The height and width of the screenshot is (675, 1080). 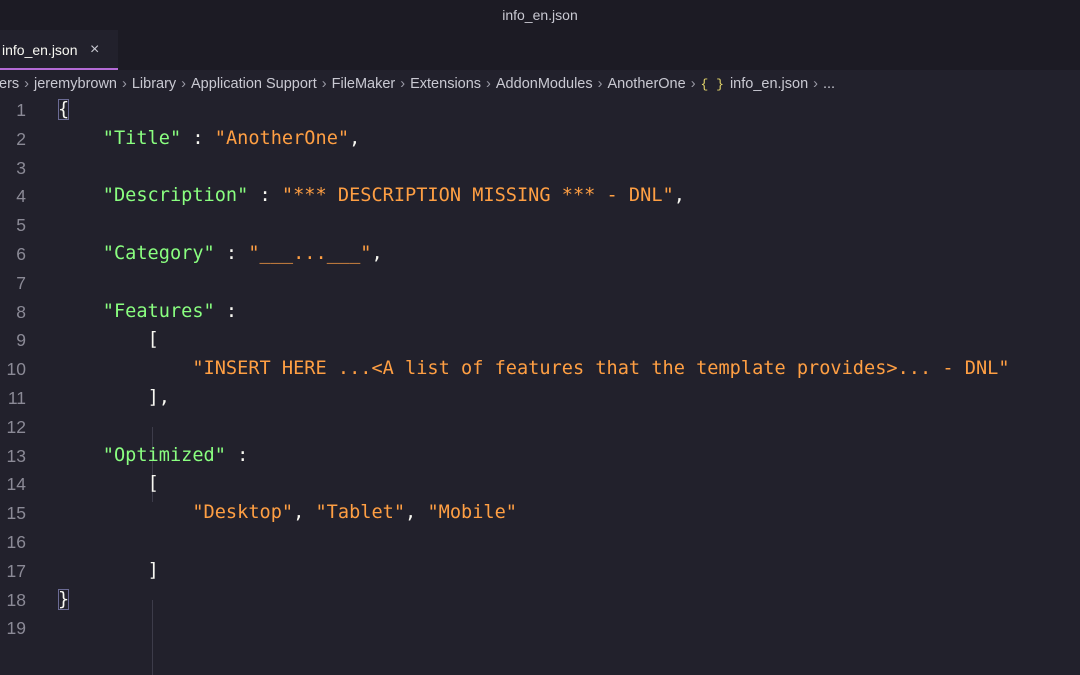 I want to click on tab-label: info_en.json, so click(x=40, y=50).